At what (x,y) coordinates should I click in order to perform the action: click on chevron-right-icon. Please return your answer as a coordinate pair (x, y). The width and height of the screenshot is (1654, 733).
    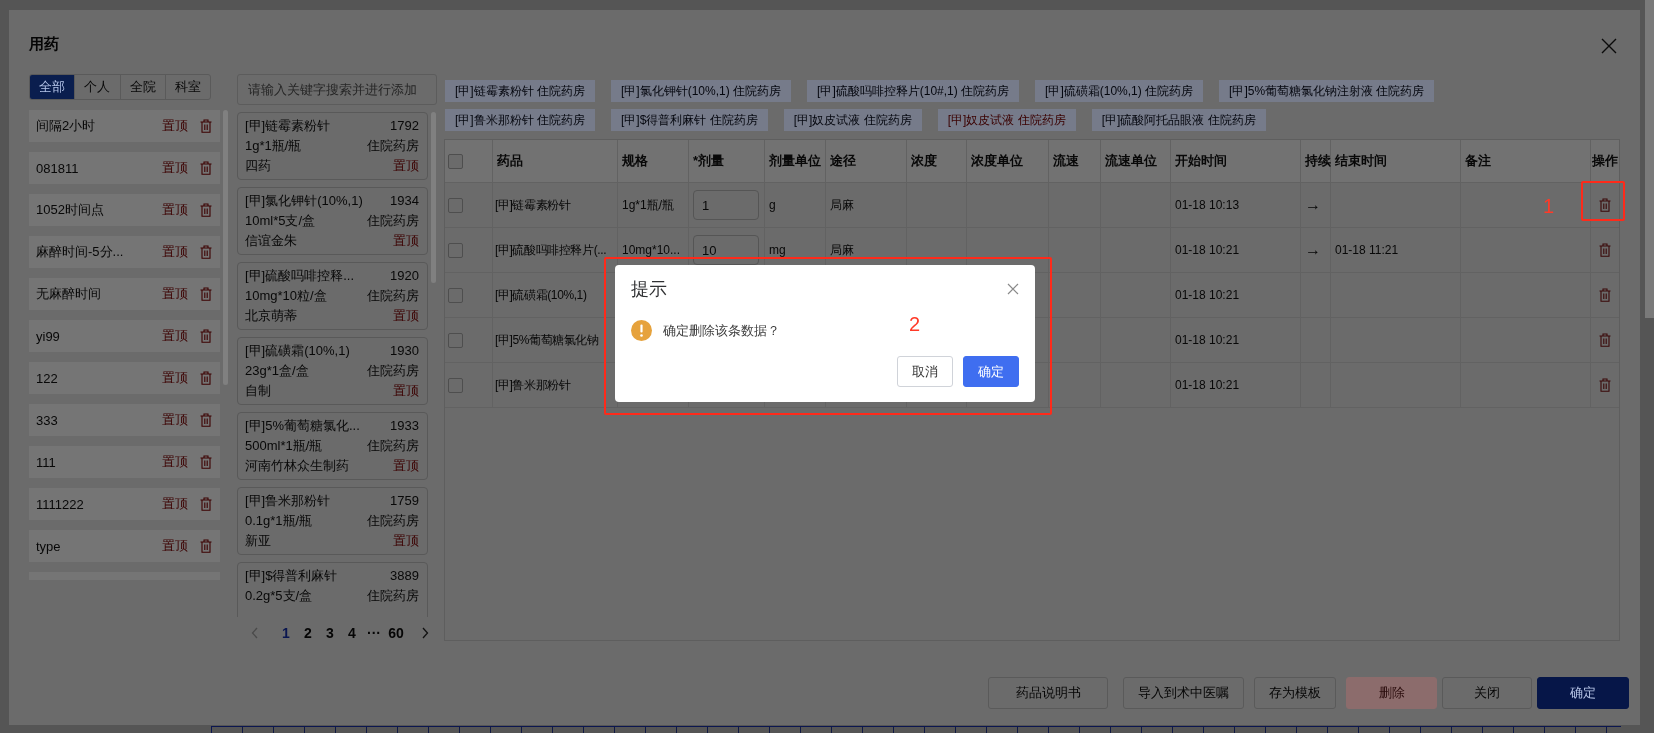
    Looking at the image, I should click on (425, 633).